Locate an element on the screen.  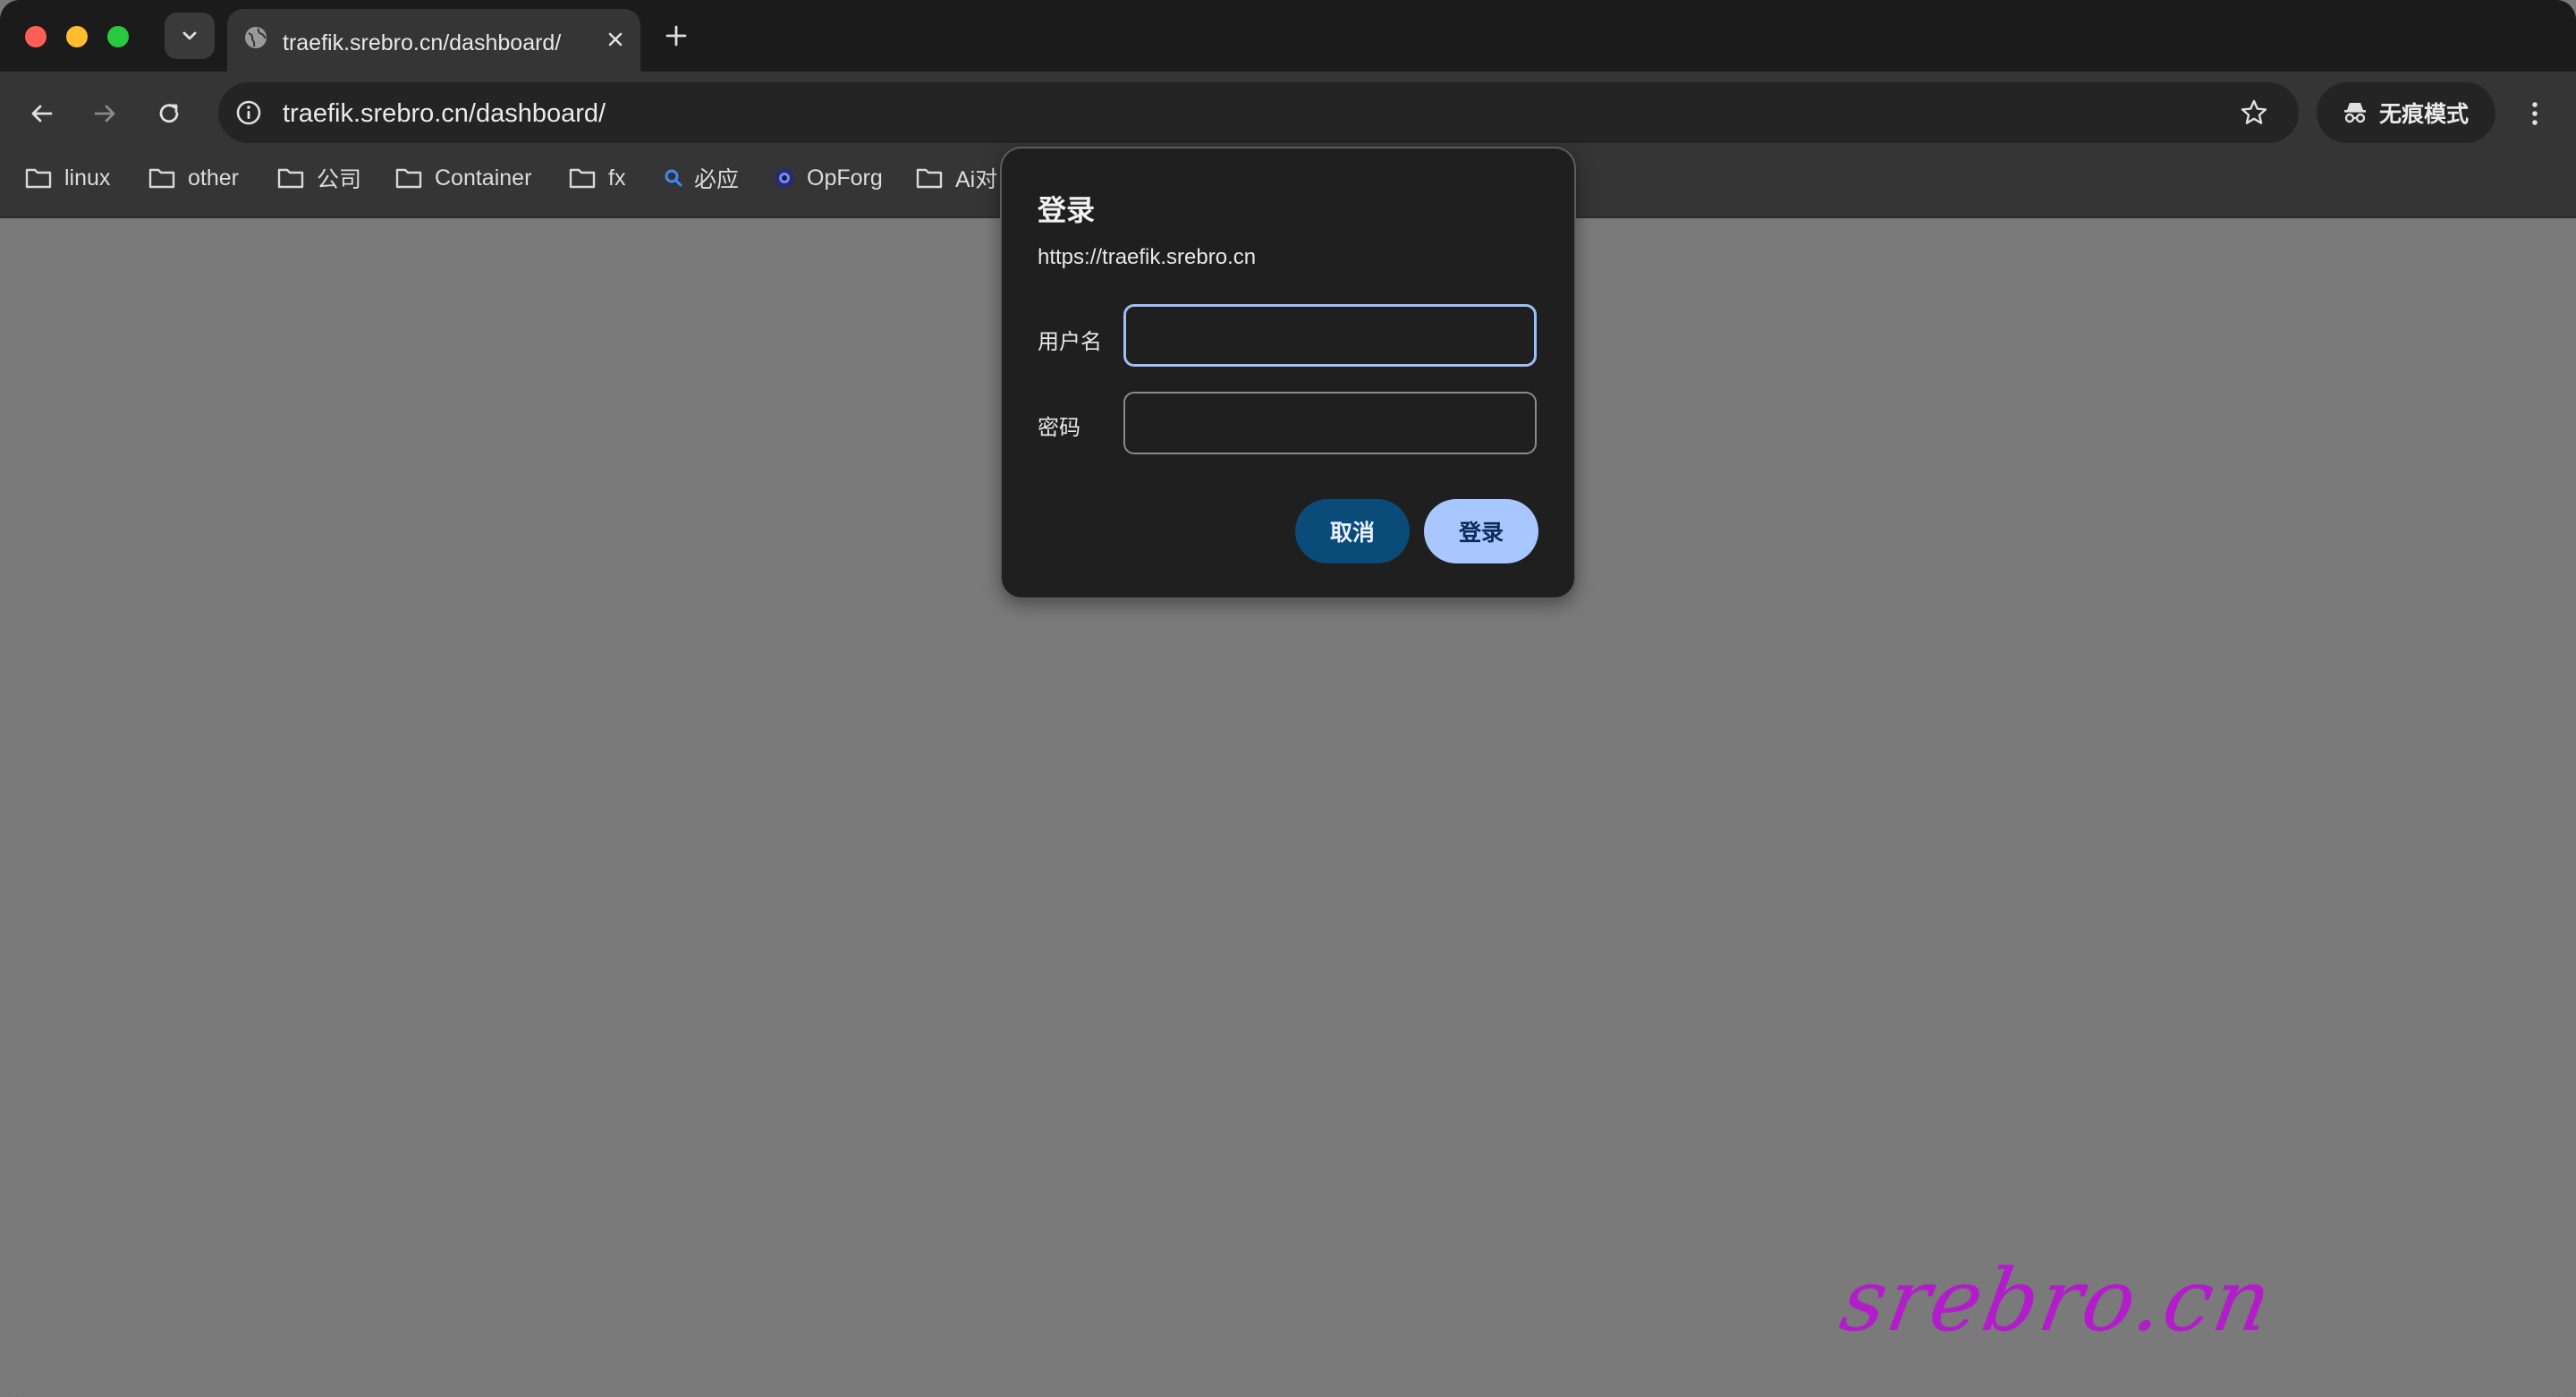
toolbar: traefik.srebro.cn/dashboard/ 无痕模式 is located at coordinates (1288, 114).